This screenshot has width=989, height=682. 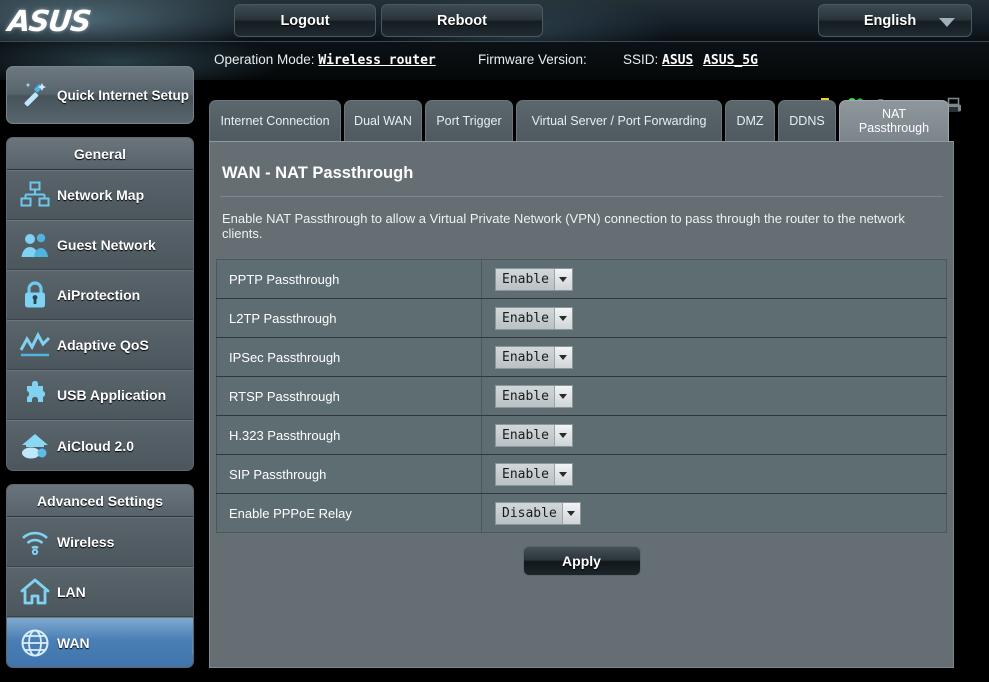 What do you see at coordinates (275, 121) in the screenshot?
I see `tab-internet-connection: Internet Connection` at bounding box center [275, 121].